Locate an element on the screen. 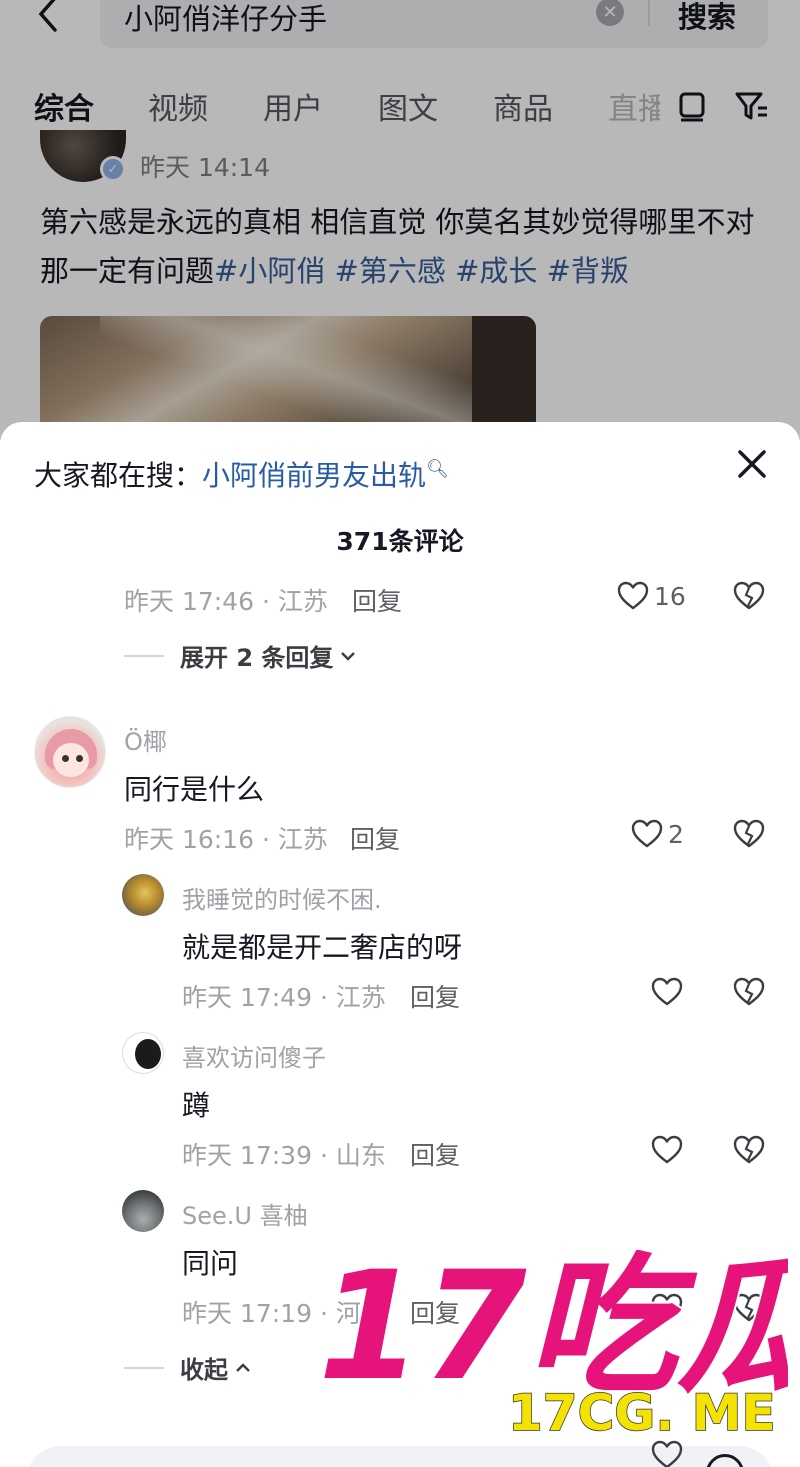 The height and width of the screenshot is (1467, 800). comment-meta: 昨天 16:16 · 江苏 is located at coordinates (226, 839).